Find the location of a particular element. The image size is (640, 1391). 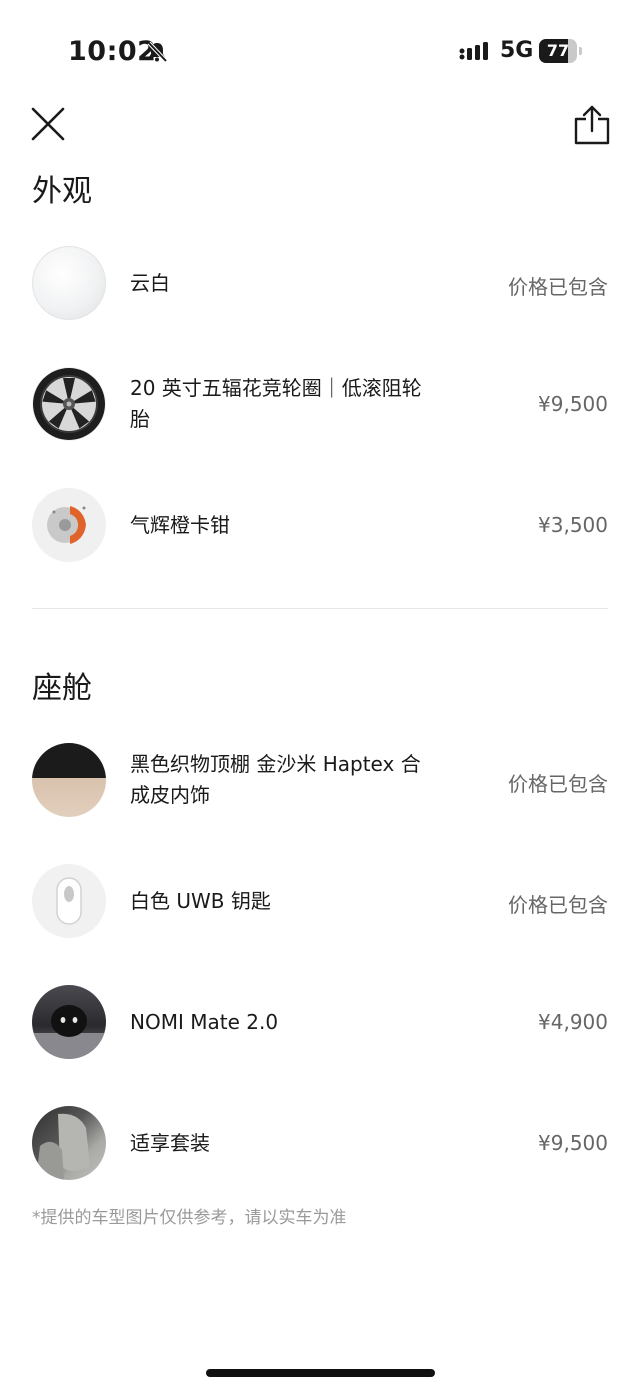

item-name: NOMI Mate 2.0 is located at coordinates (204, 1022).